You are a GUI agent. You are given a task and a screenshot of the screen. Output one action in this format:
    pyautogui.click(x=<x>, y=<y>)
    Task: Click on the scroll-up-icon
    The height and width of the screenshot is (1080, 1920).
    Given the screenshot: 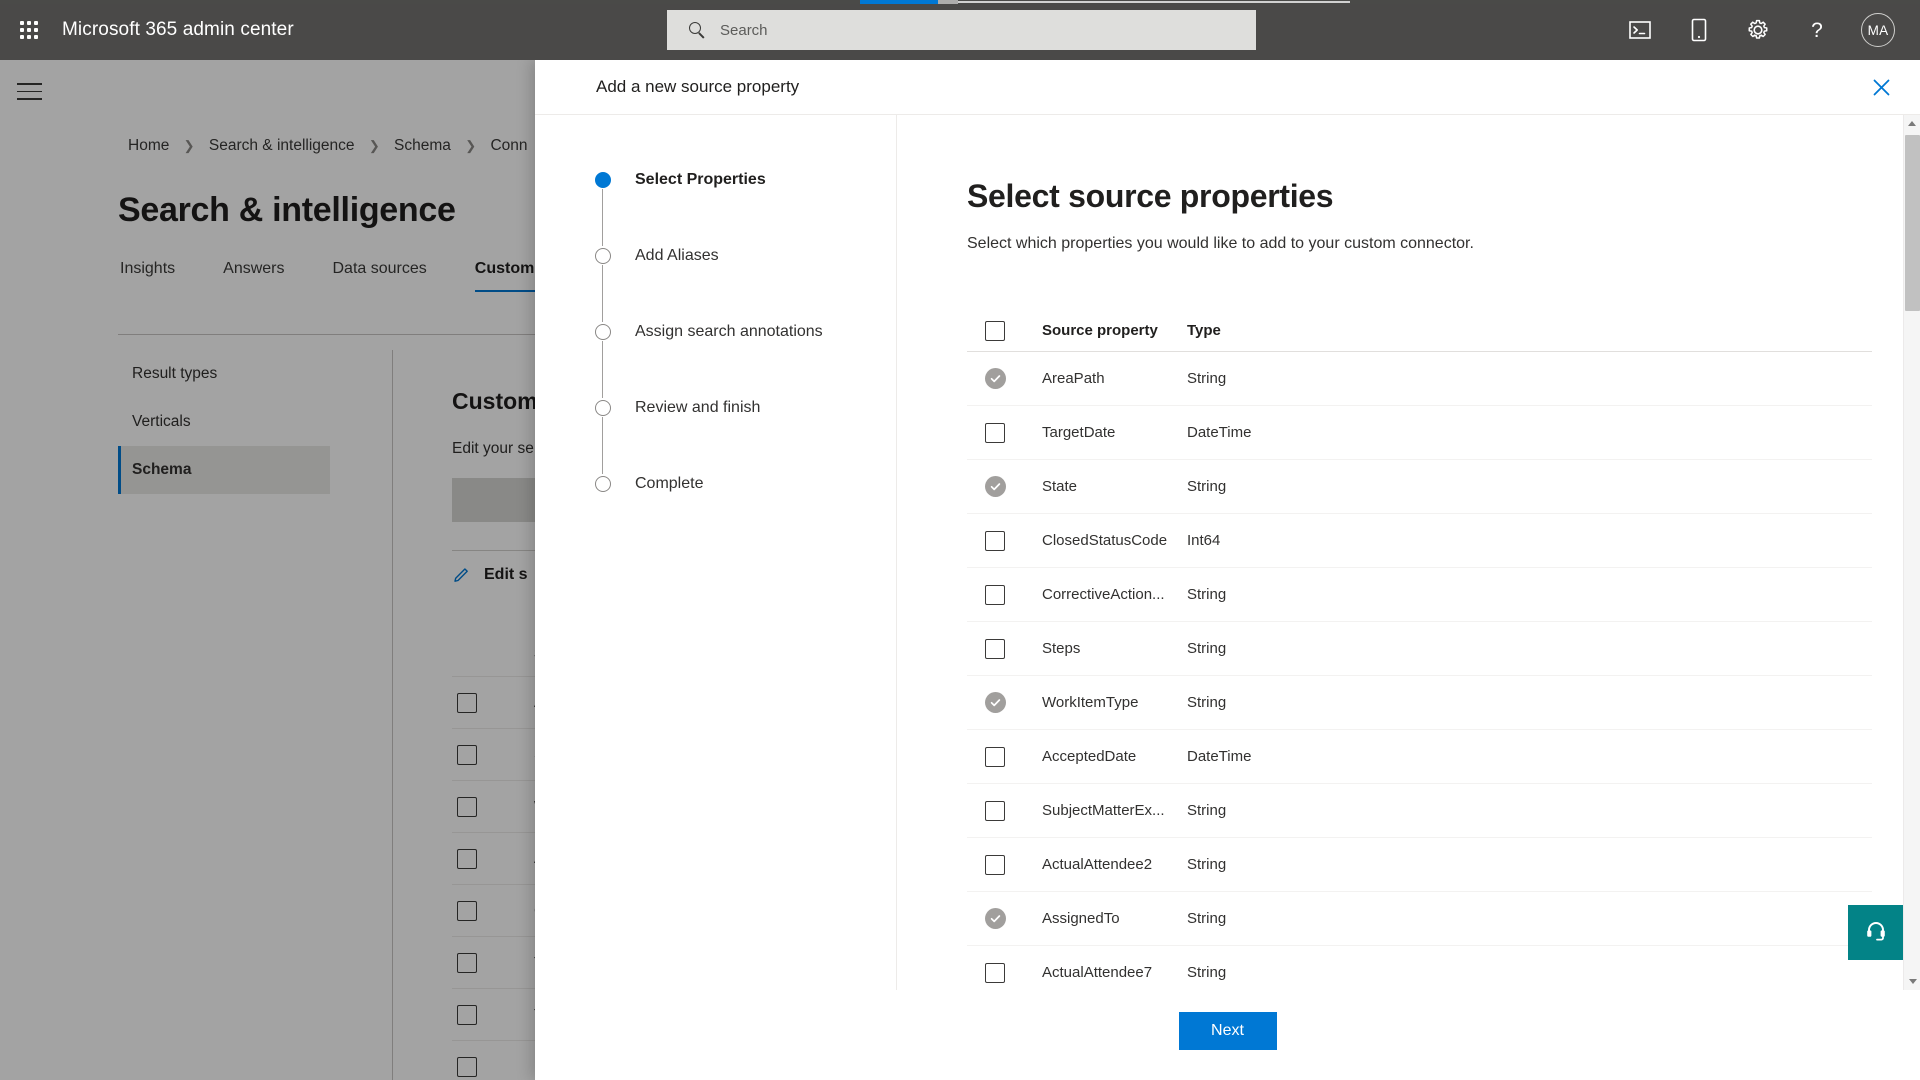 What is the action you would take?
    pyautogui.click(x=1912, y=123)
    